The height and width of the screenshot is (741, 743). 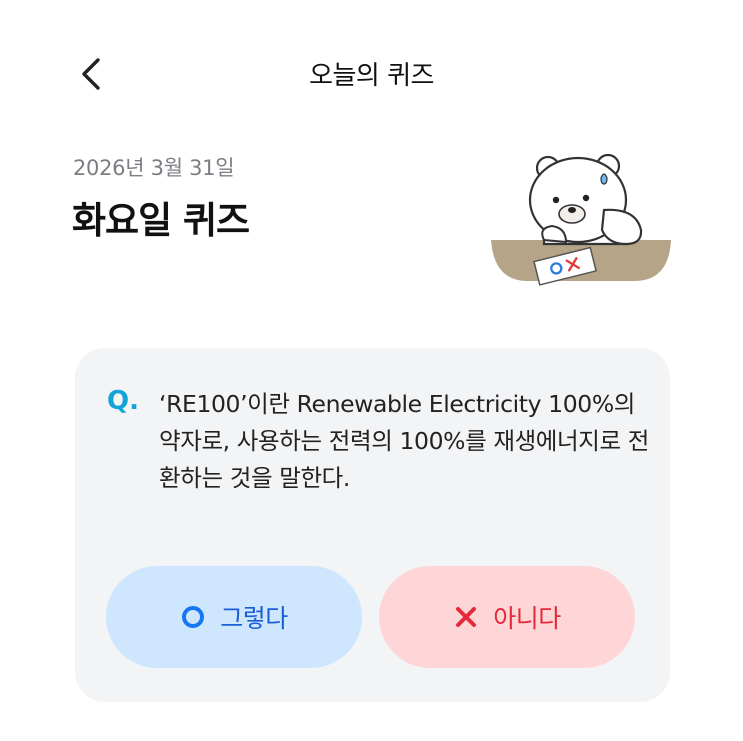 What do you see at coordinates (581, 219) in the screenshot?
I see `bear-mascot-illustration` at bounding box center [581, 219].